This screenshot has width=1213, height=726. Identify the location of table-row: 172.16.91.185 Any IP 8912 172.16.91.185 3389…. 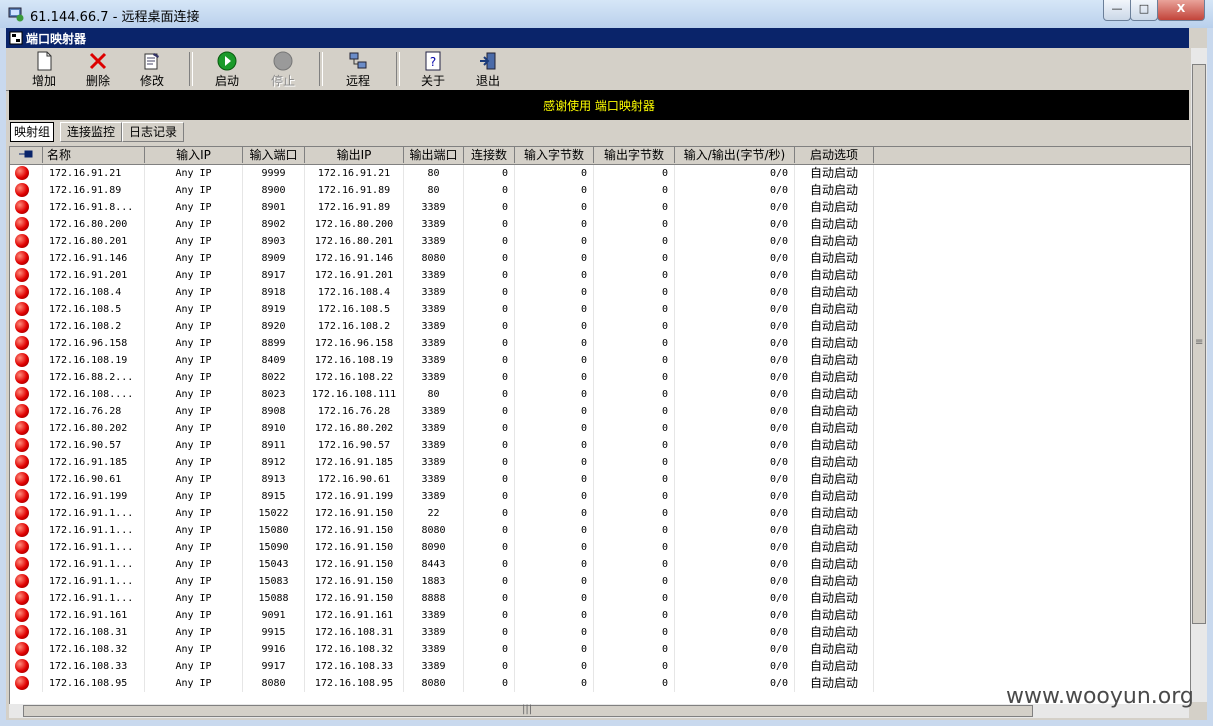
(600, 462).